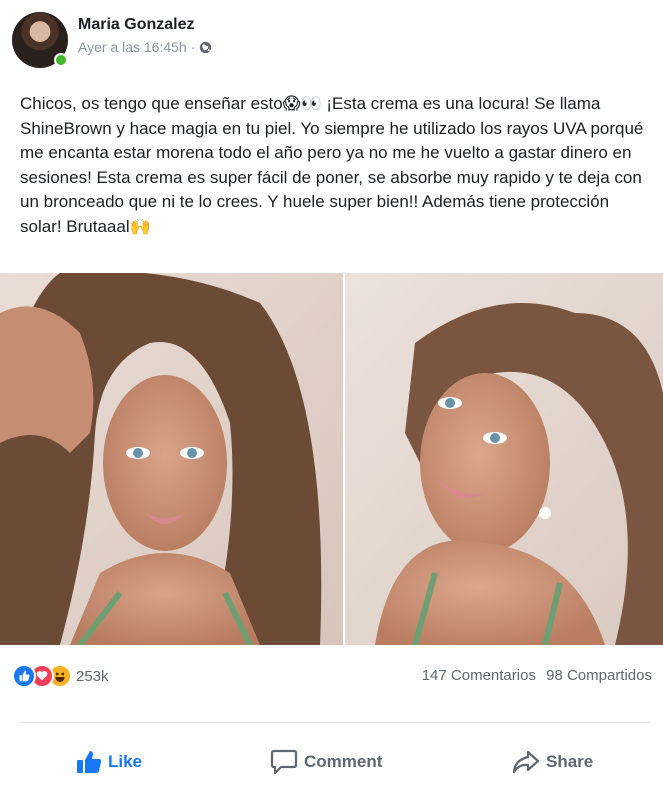 Image resolution: width=663 pixels, height=794 pixels. What do you see at coordinates (332, 677) in the screenshot?
I see `post-stats: 253k 147 Comentarios 98 Compartidos` at bounding box center [332, 677].